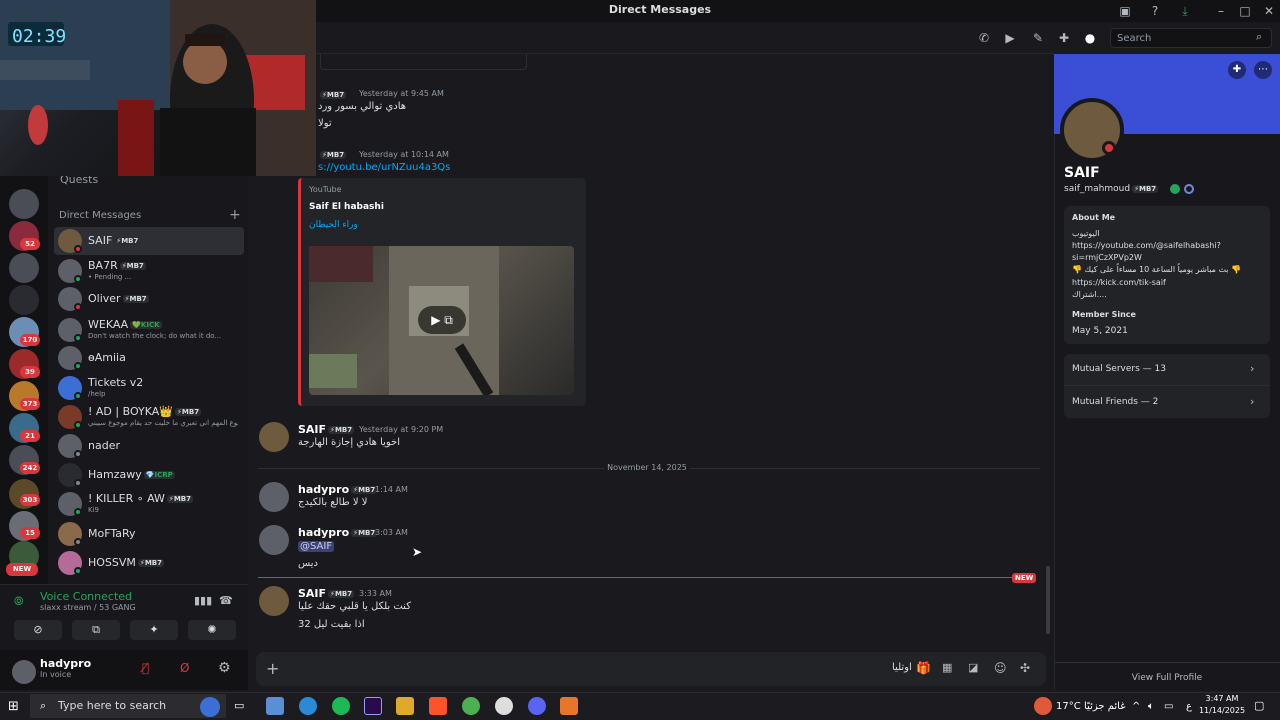  What do you see at coordinates (1151, 706) in the screenshot?
I see `volume-icon: 🔈︎` at bounding box center [1151, 706].